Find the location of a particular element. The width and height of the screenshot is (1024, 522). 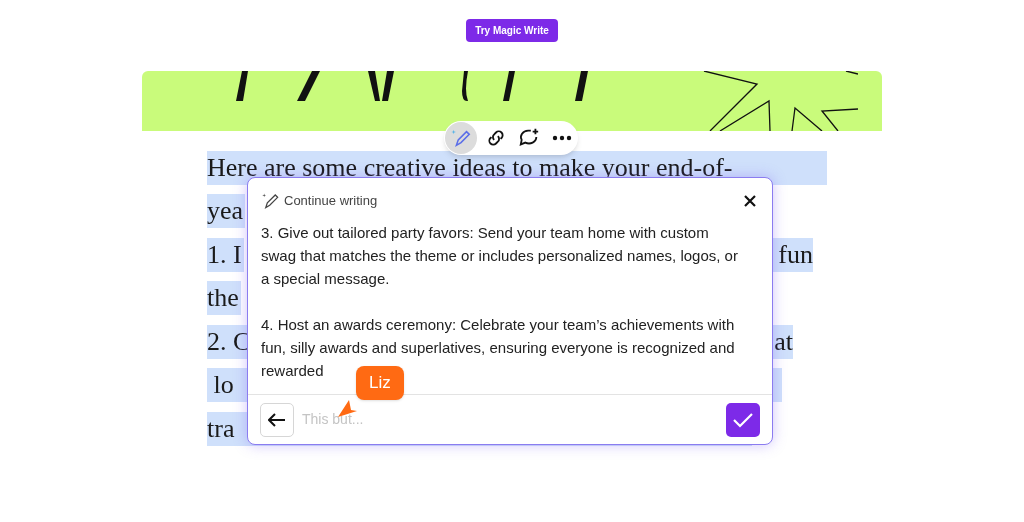

checkmark-icon is located at coordinates (743, 419).